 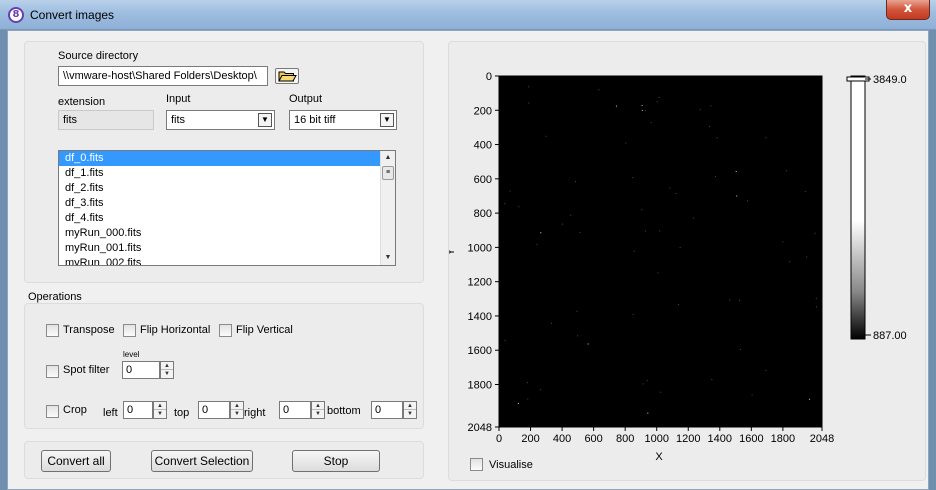 What do you see at coordinates (336, 461) in the screenshot?
I see `stop-button: Stop` at bounding box center [336, 461].